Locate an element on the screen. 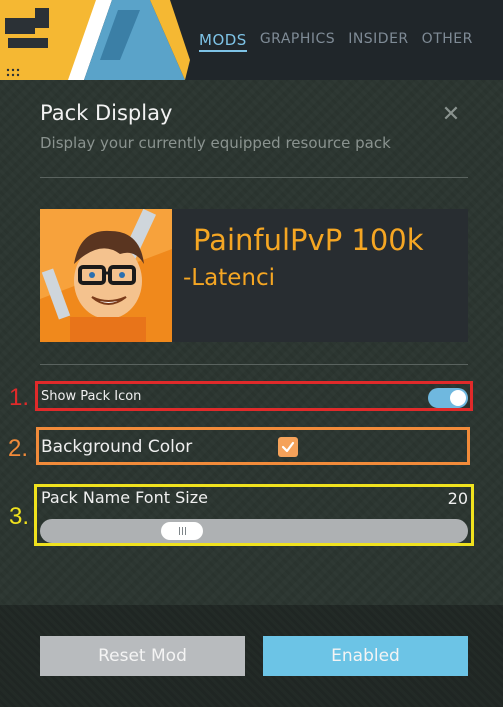  font-size-slider-thumb is located at coordinates (182, 531).